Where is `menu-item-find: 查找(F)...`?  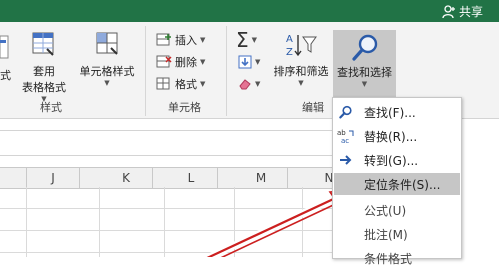
menu-item-find: 查找(F)... is located at coordinates (397, 112).